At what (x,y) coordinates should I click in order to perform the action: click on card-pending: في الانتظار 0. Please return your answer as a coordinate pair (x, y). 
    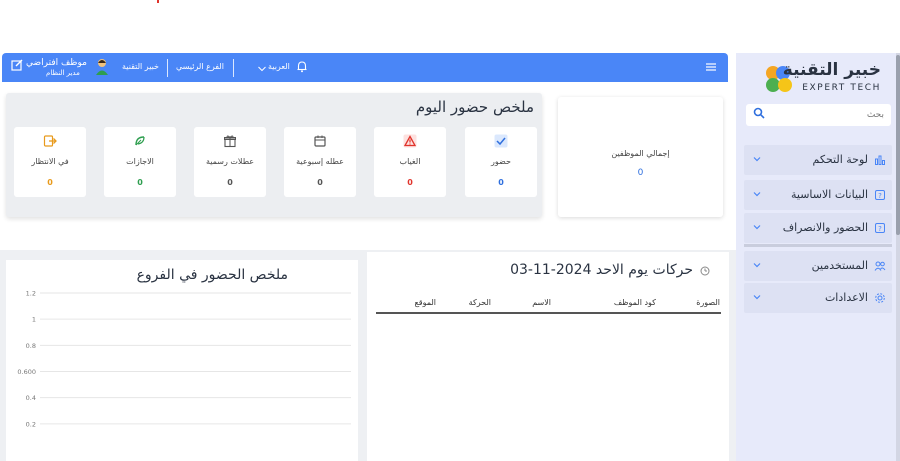
    Looking at the image, I should click on (50, 162).